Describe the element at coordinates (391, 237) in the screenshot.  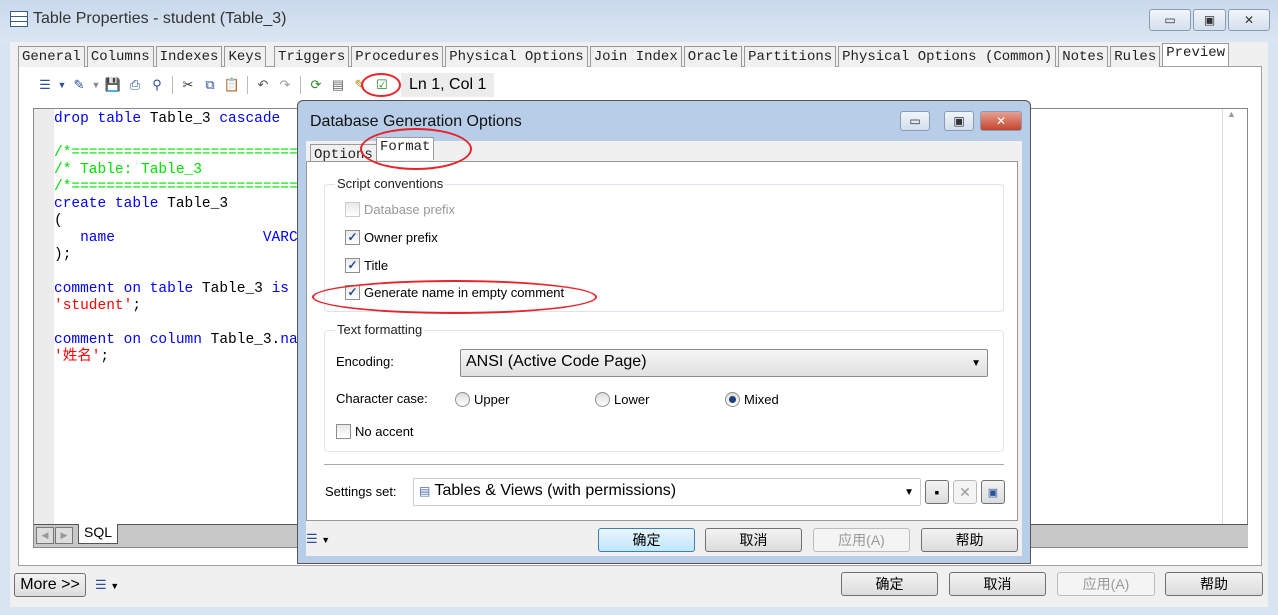
I see `owner-prefix-checkbox: ✓ Owner prefix` at that location.